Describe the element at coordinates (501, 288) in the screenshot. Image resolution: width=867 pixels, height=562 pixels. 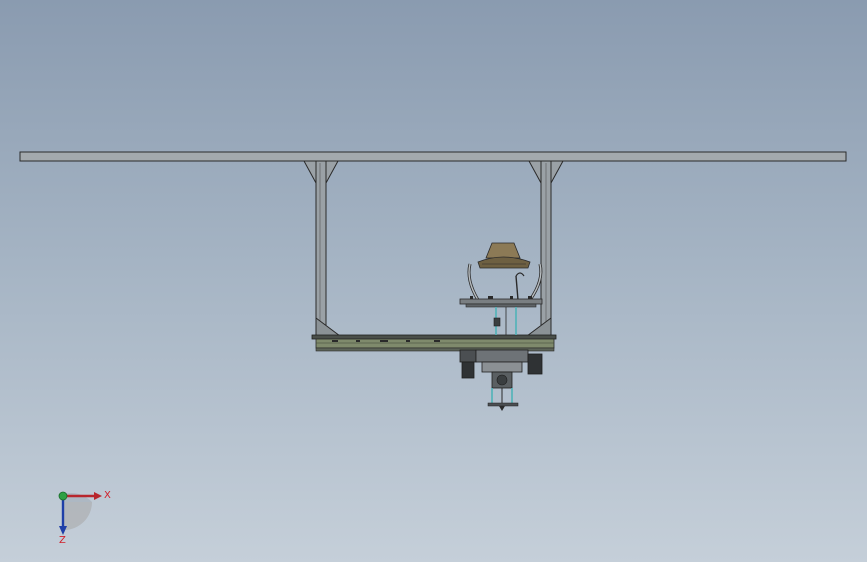
I see `bowl-feeder` at that location.